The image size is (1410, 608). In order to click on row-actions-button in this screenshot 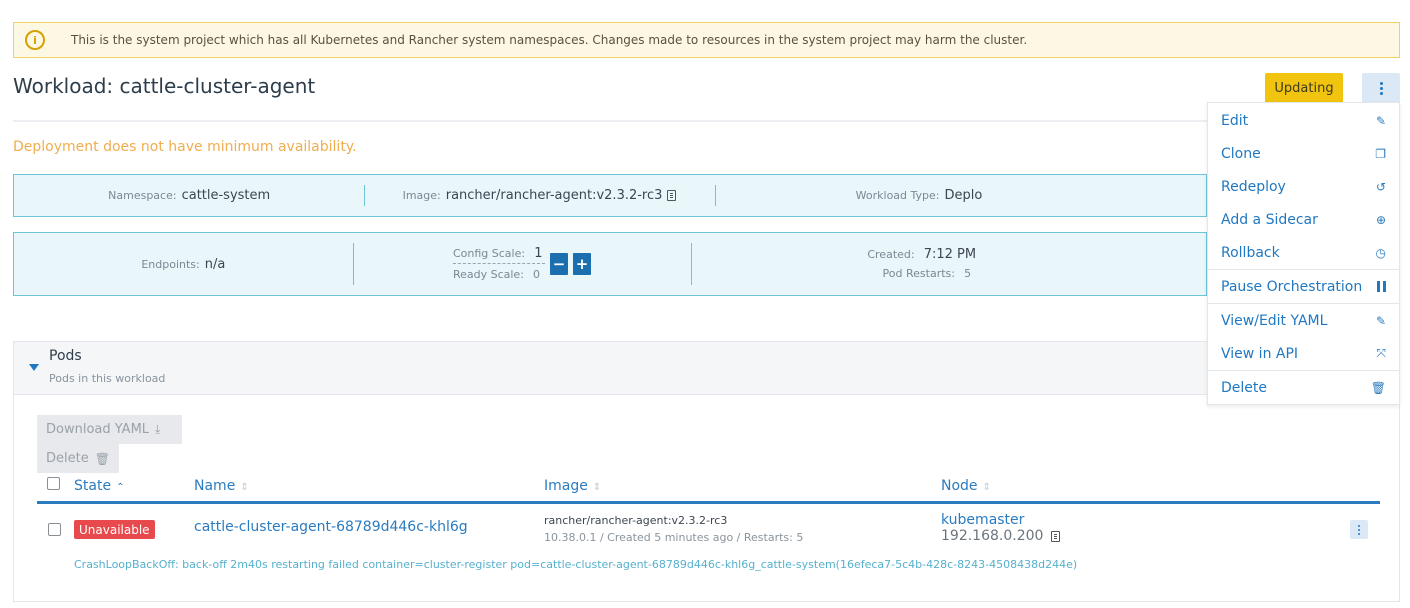, I will do `click(1359, 529)`.